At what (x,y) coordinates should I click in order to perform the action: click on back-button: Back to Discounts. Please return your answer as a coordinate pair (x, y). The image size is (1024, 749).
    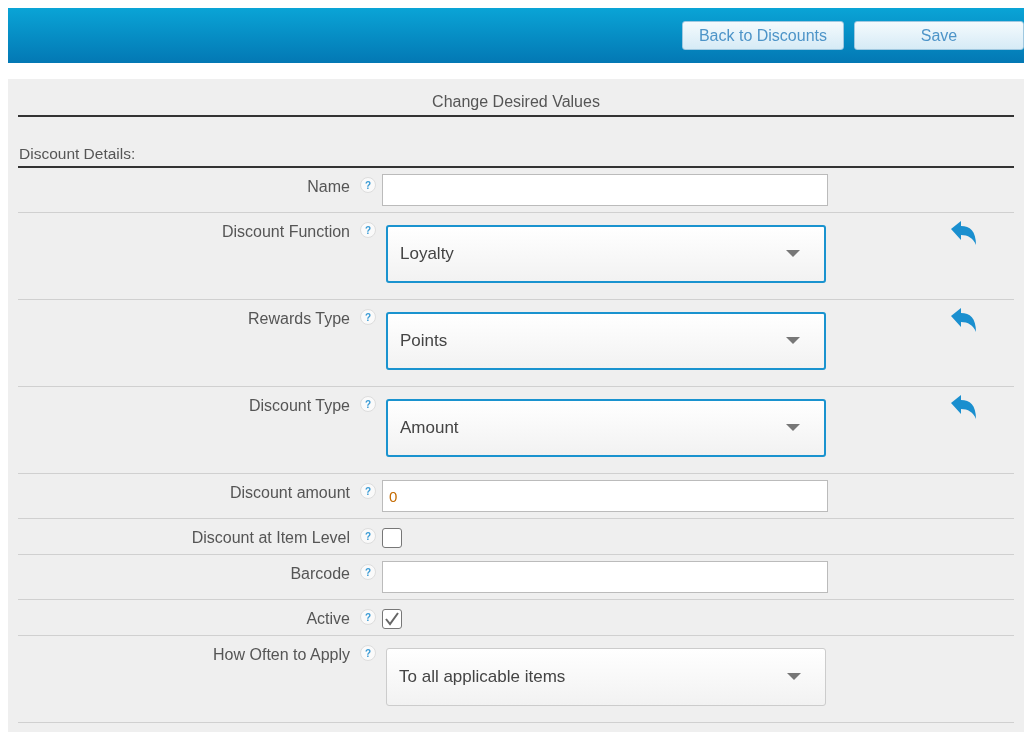
    Looking at the image, I should click on (762, 35).